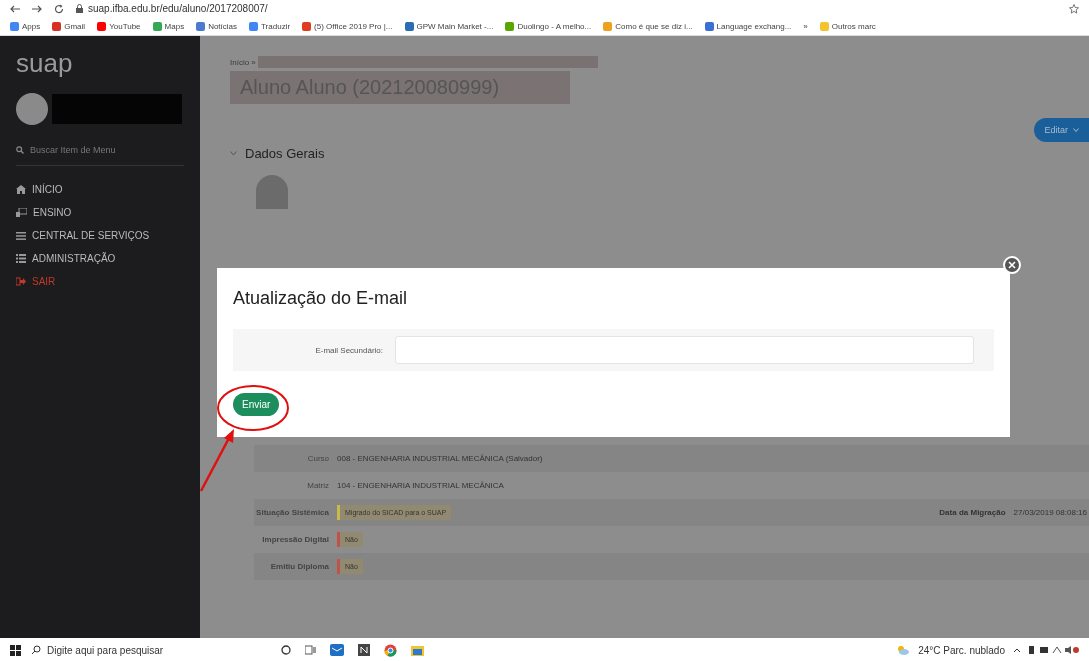 Image resolution: width=1089 pixels, height=661 pixels. What do you see at coordinates (299, 566) in the screenshot?
I see `field-label: Emitiu Diploma` at bounding box center [299, 566].